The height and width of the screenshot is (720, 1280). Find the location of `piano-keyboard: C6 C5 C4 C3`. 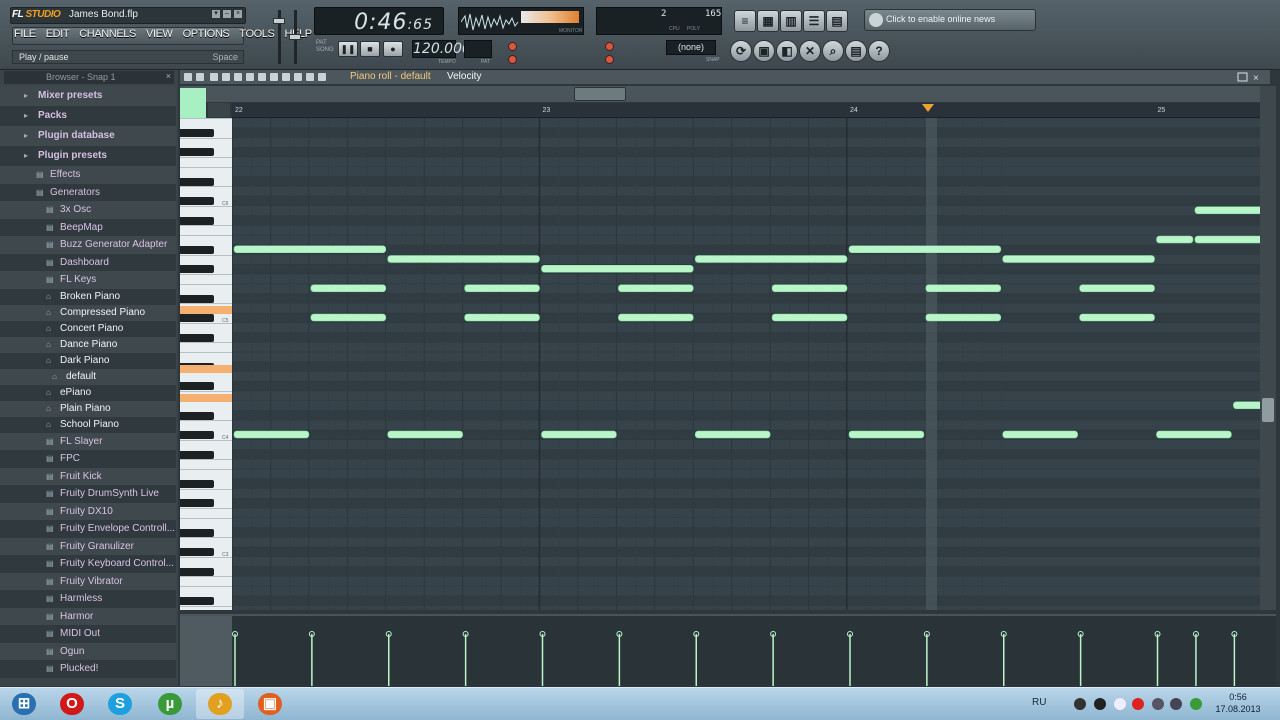

piano-keyboard: C6 C5 C4 C3 is located at coordinates (206, 364).